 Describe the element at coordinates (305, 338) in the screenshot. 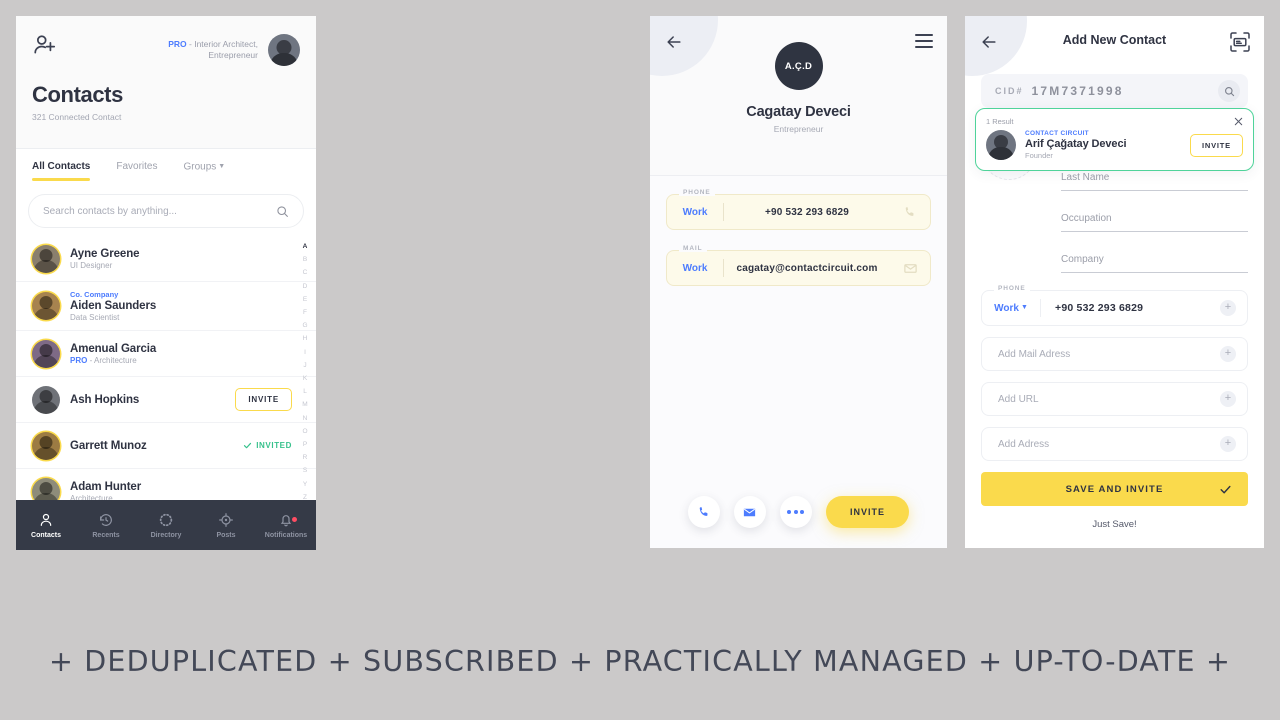

I see `alpha-index-letter: H` at that location.